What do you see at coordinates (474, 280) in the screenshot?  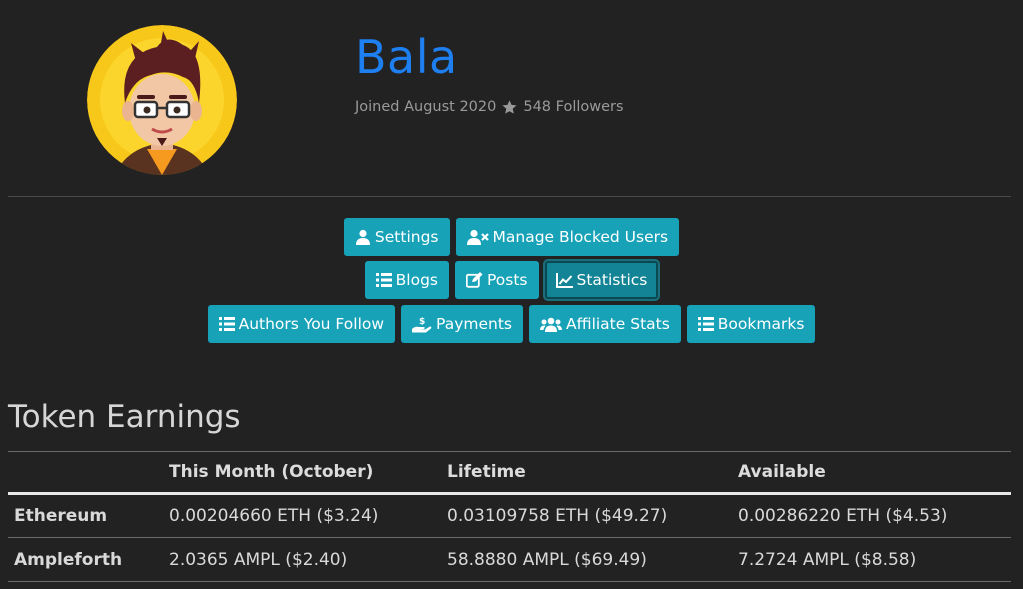 I see `edit-icon` at bounding box center [474, 280].